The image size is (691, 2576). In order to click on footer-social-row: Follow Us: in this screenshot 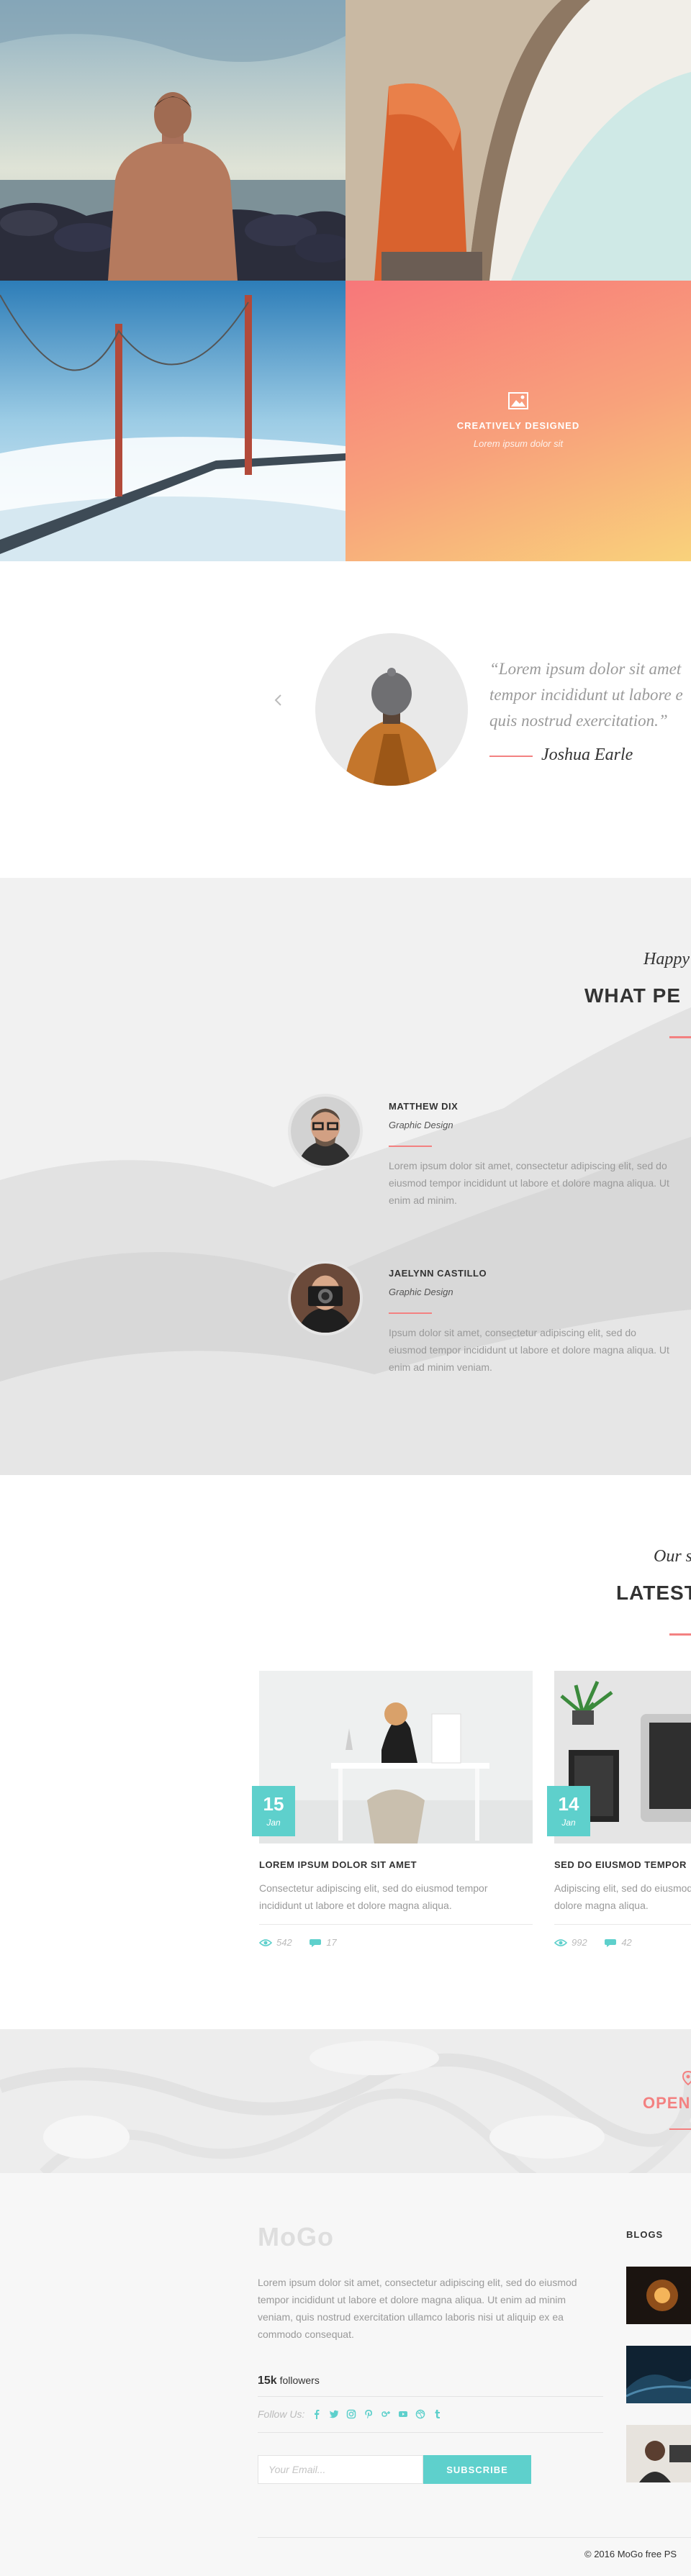, I will do `click(350, 2414)`.